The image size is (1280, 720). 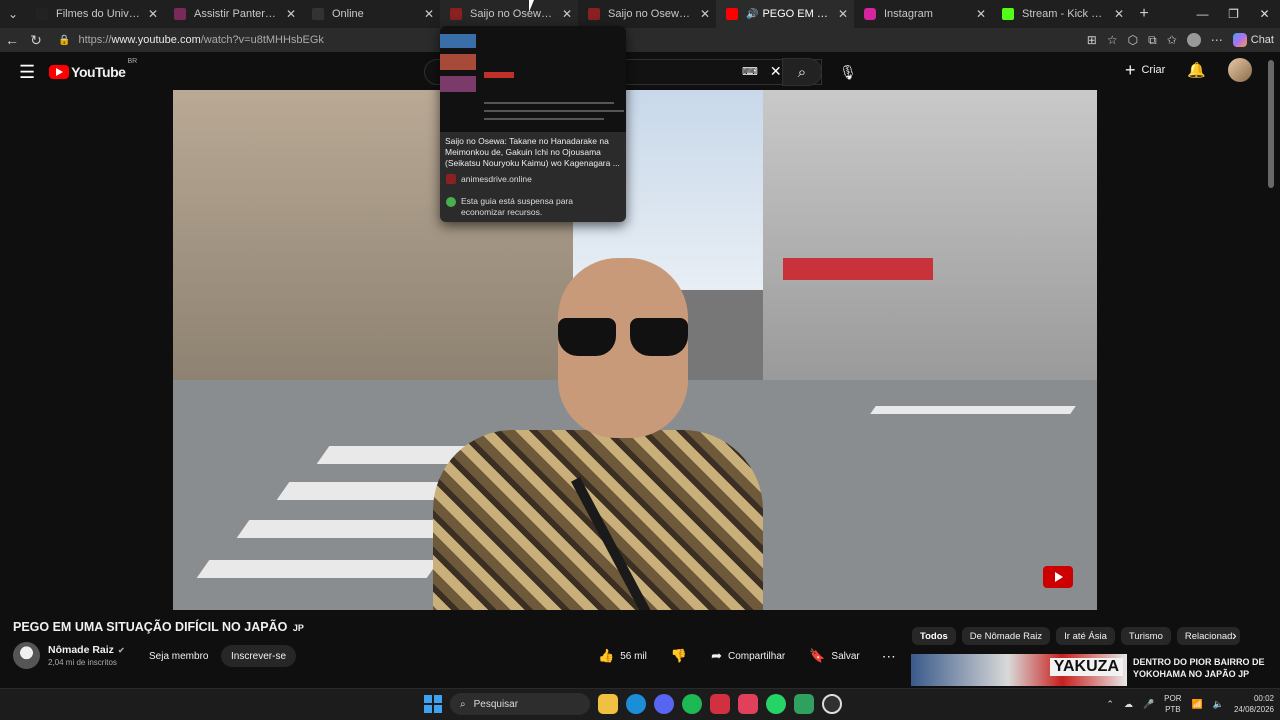 What do you see at coordinates (1130, 69) in the screenshot?
I see `plus-icon: +` at bounding box center [1130, 69].